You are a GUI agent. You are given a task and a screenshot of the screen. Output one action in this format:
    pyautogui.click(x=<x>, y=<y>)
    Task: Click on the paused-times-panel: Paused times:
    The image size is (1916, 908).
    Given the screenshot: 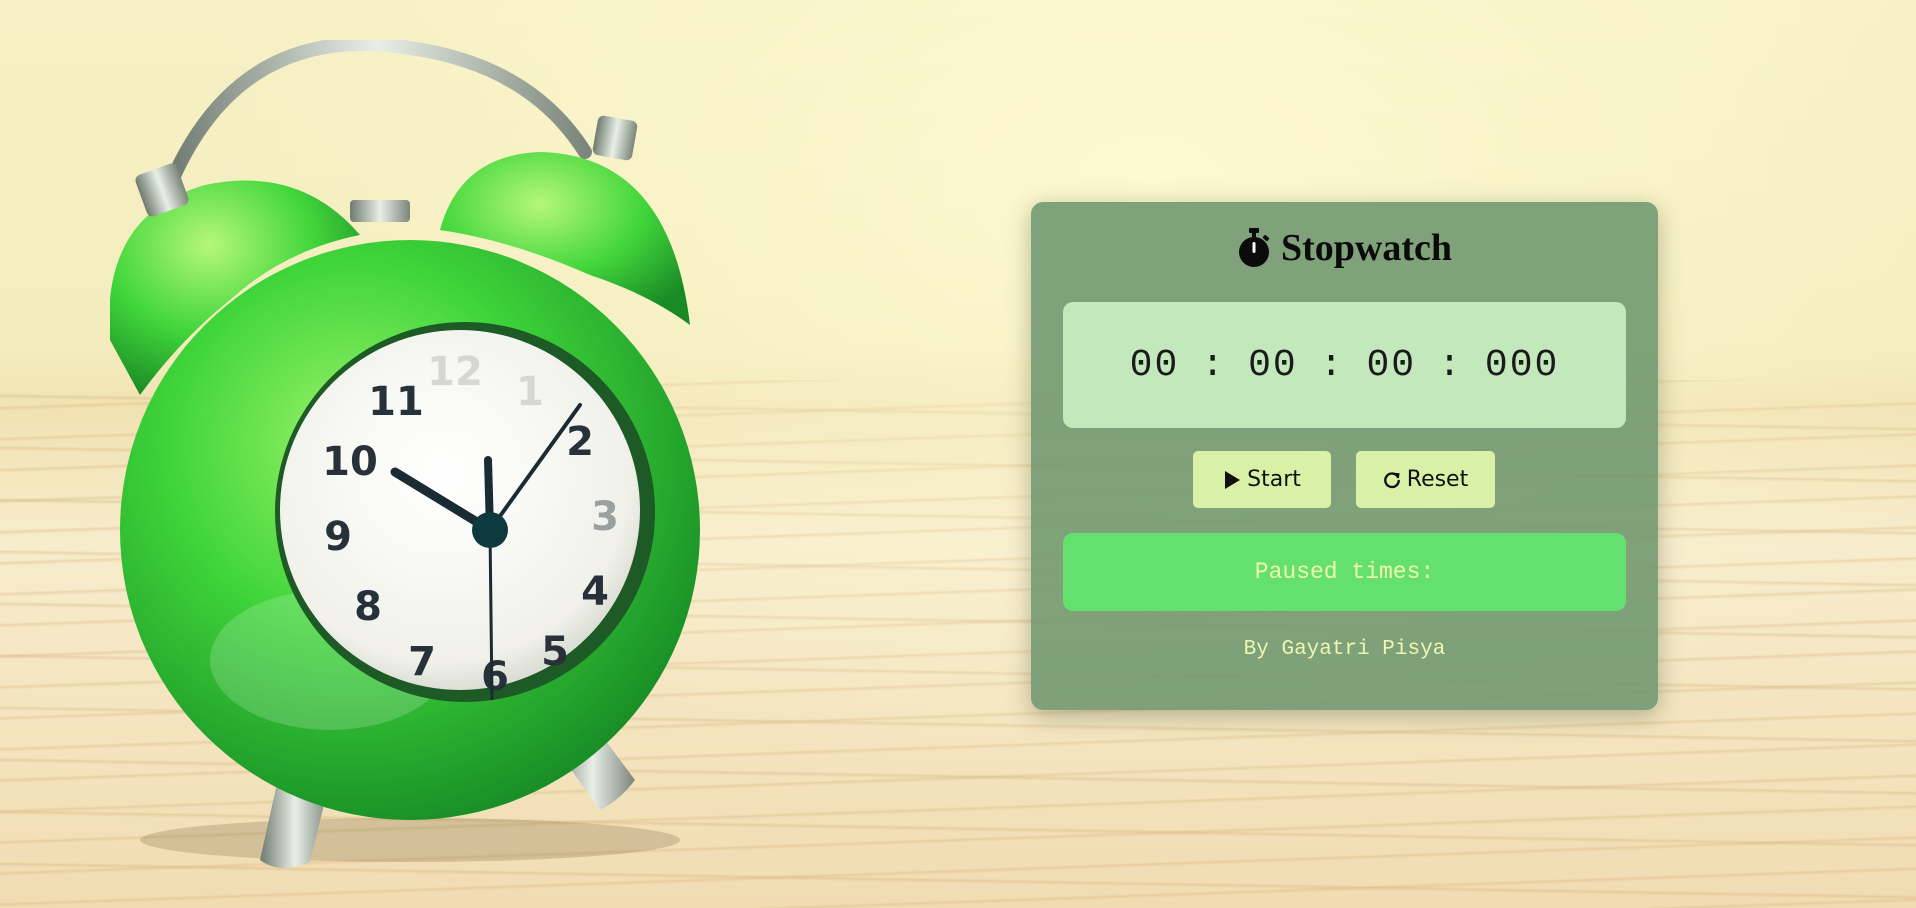 What is the action you would take?
    pyautogui.click(x=1344, y=572)
    